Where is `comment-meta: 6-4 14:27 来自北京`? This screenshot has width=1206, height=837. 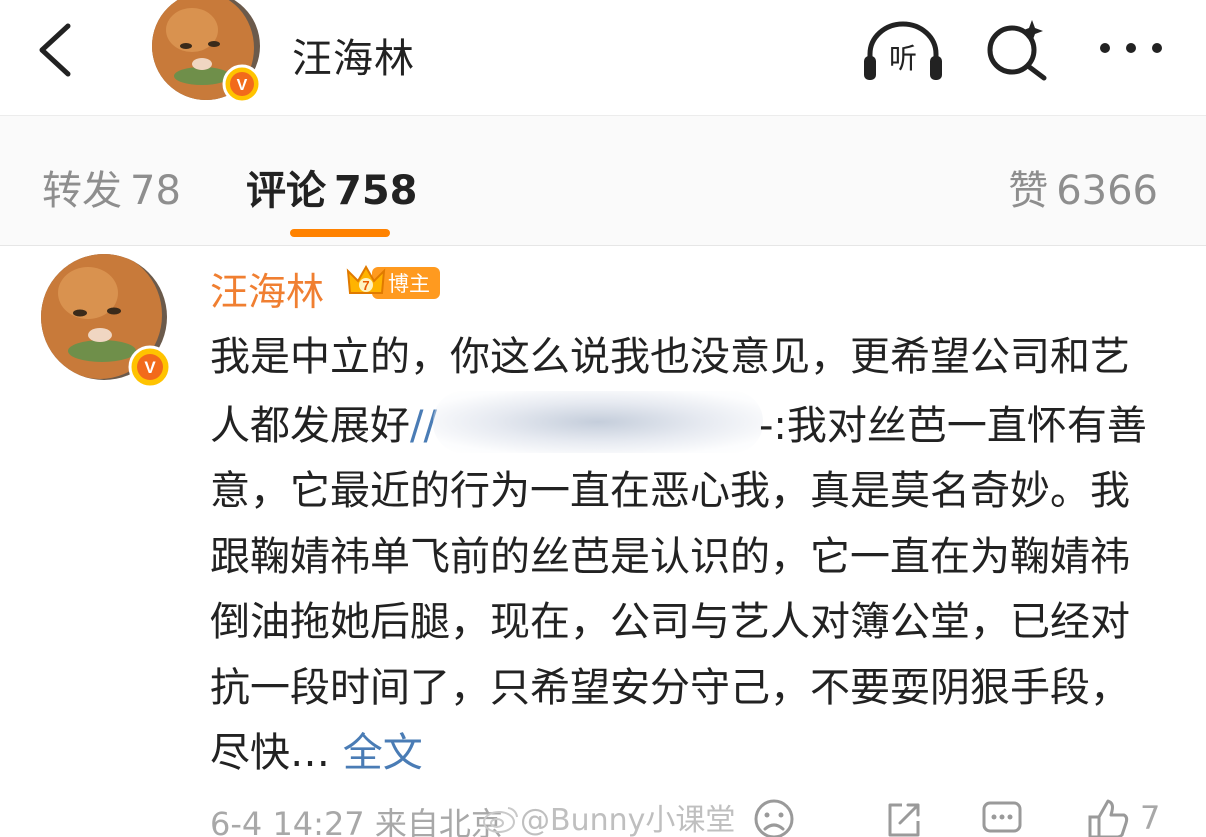 comment-meta: 6-4 14:27 来自北京 is located at coordinates (356, 818).